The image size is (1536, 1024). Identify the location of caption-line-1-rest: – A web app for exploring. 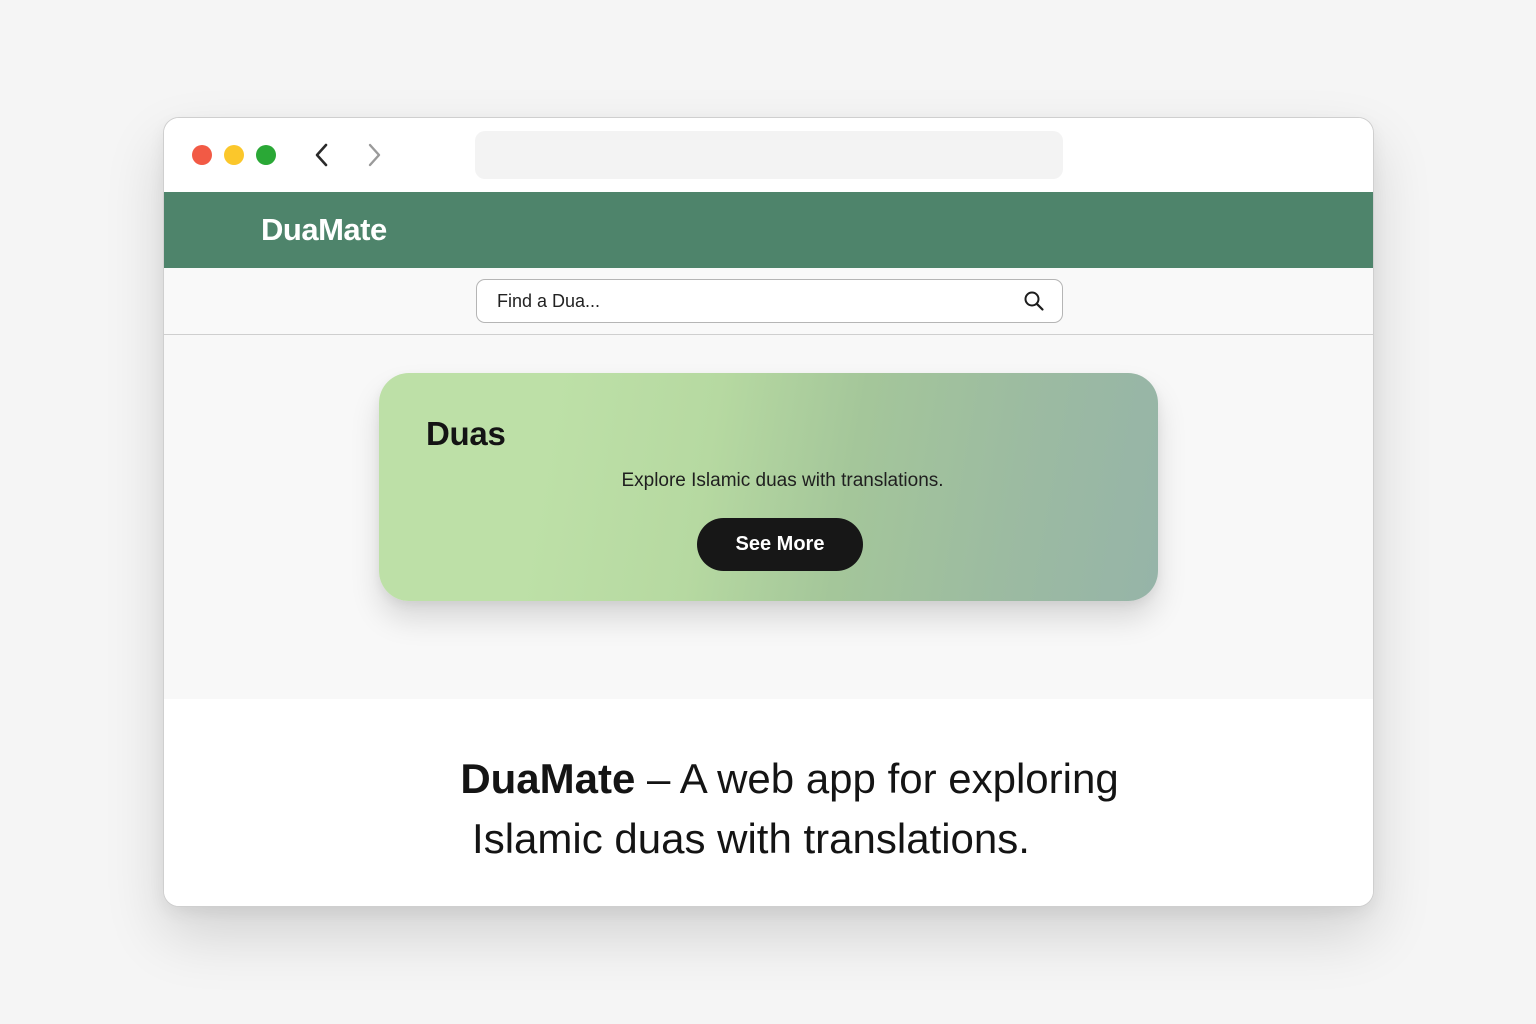
(877, 778).